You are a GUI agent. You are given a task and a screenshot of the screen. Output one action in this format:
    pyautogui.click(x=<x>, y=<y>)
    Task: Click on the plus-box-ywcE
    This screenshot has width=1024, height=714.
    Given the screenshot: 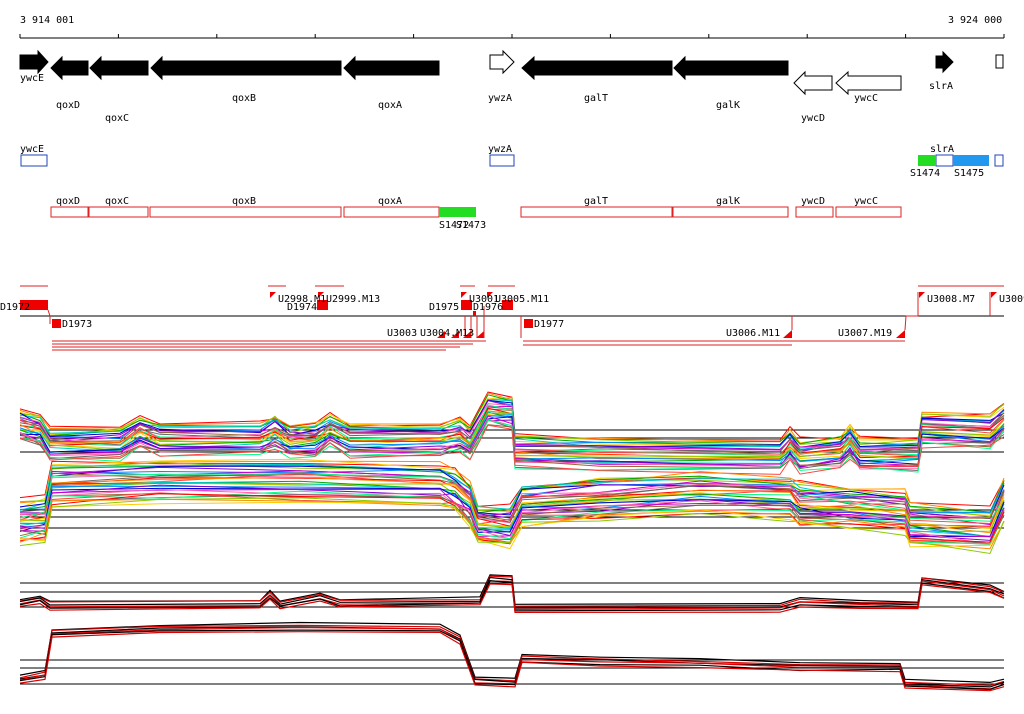 What is the action you would take?
    pyautogui.click(x=34, y=160)
    